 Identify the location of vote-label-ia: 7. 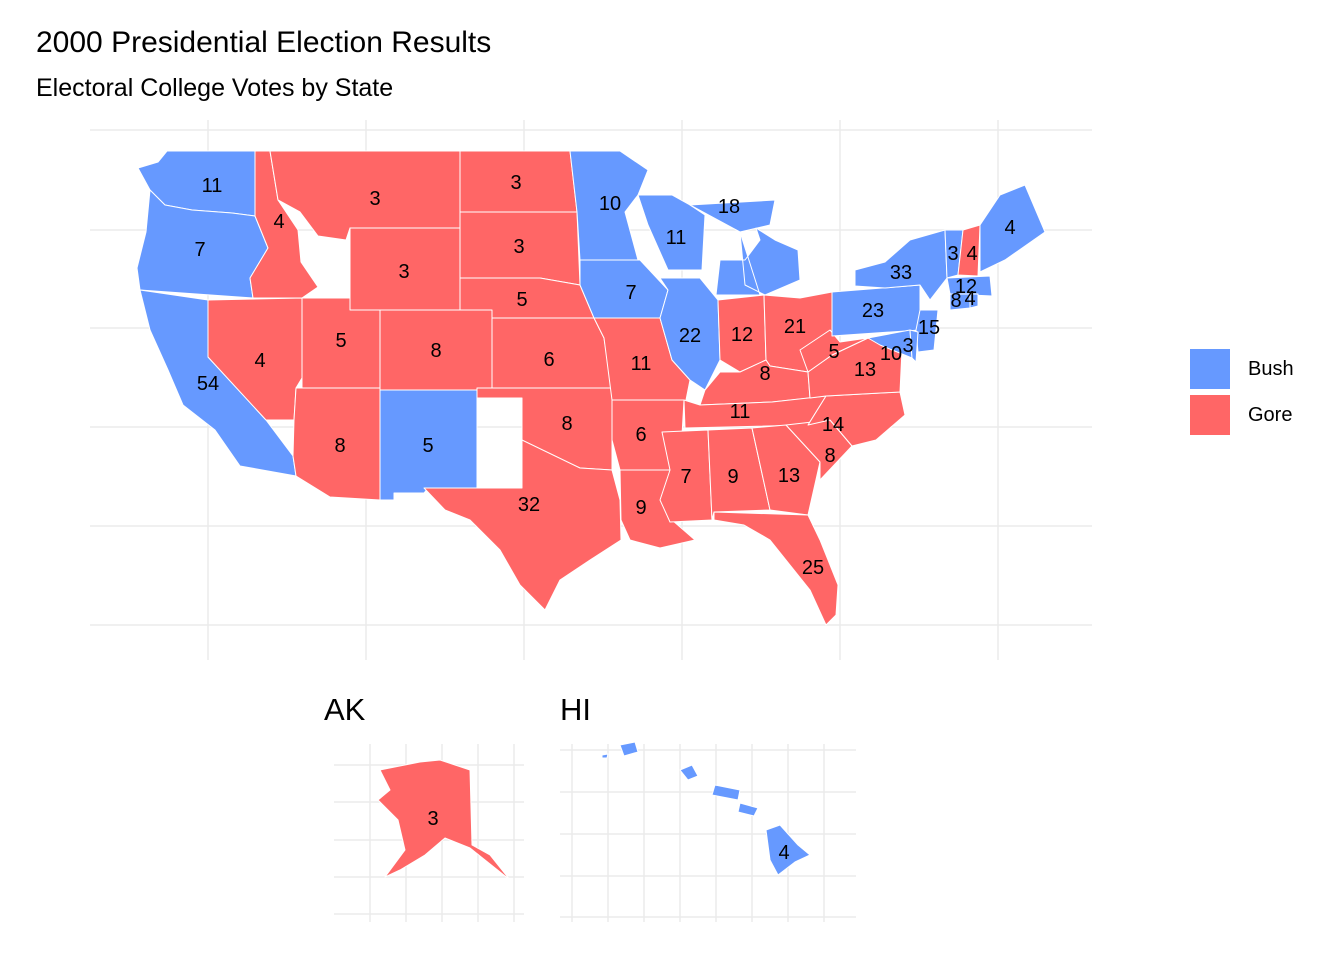
(630, 293).